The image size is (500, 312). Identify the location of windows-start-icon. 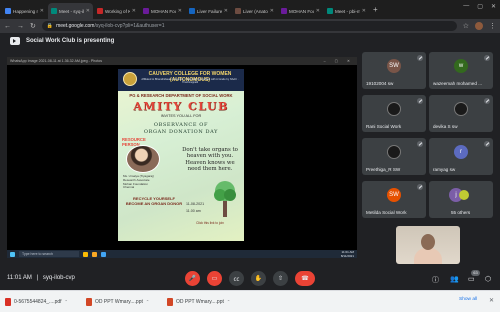
(12, 254).